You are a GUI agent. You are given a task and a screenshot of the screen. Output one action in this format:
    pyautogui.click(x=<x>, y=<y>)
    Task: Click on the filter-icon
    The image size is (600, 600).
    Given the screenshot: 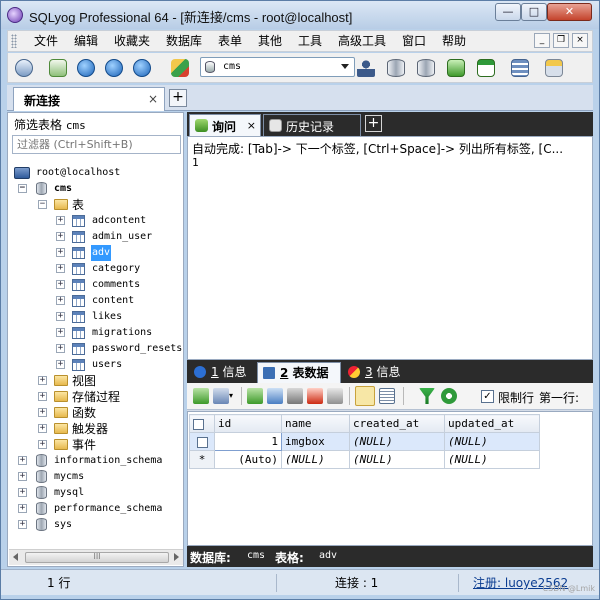 What is the action you would take?
    pyautogui.click(x=427, y=396)
    